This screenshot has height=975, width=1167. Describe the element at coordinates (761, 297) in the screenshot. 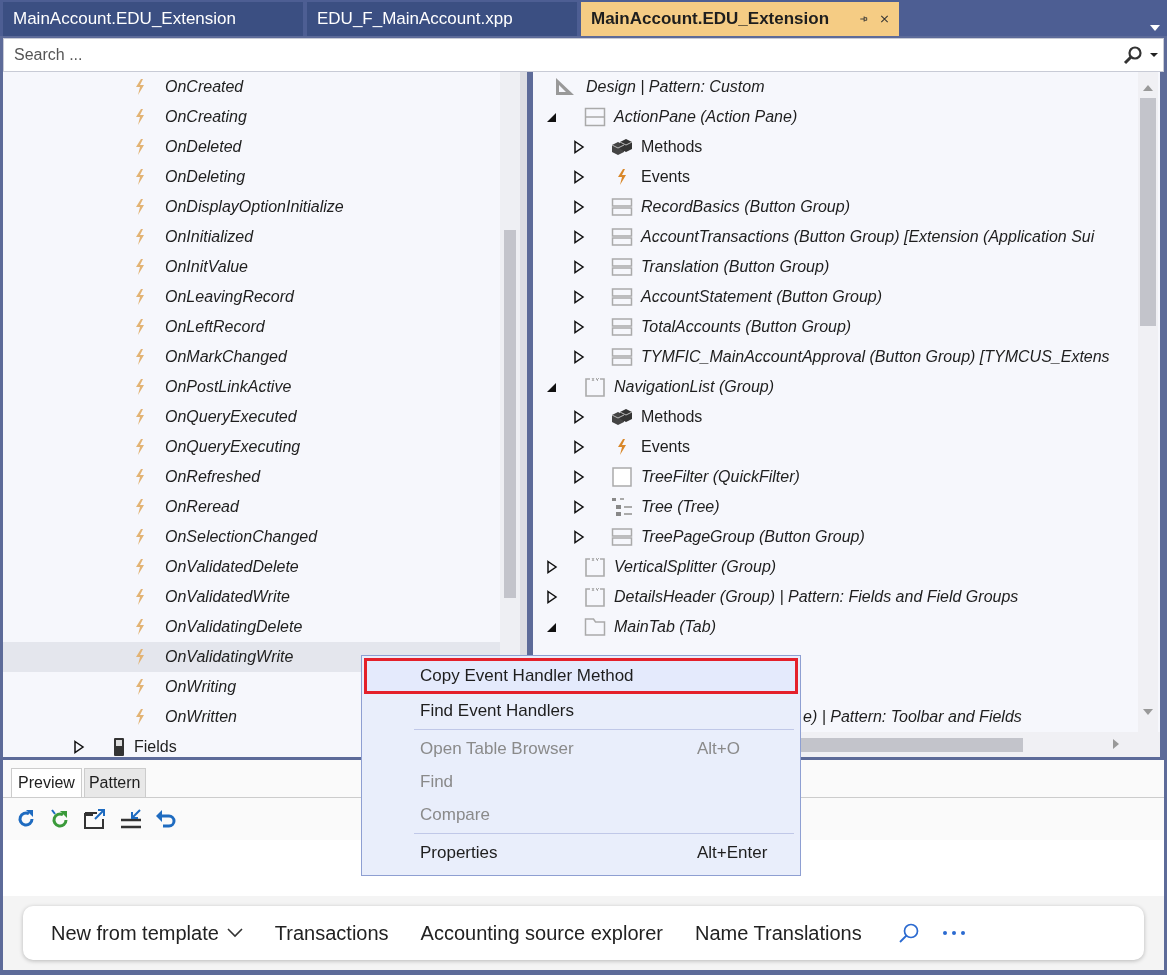

I see `tree-item: AccountStatement (Button Group)` at that location.